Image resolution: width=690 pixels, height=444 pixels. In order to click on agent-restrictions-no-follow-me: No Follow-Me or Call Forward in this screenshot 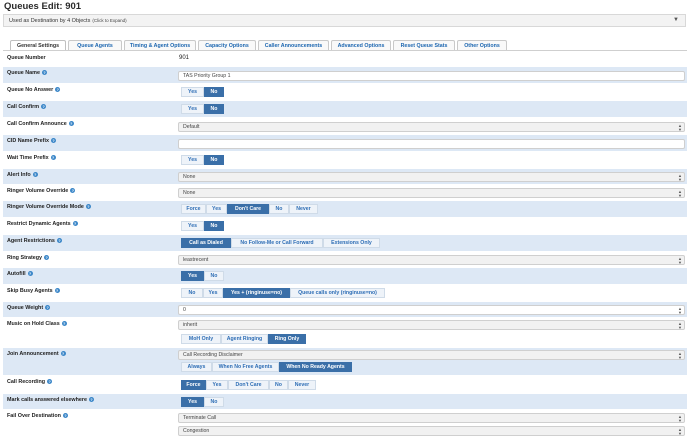, I will do `click(277, 243)`.